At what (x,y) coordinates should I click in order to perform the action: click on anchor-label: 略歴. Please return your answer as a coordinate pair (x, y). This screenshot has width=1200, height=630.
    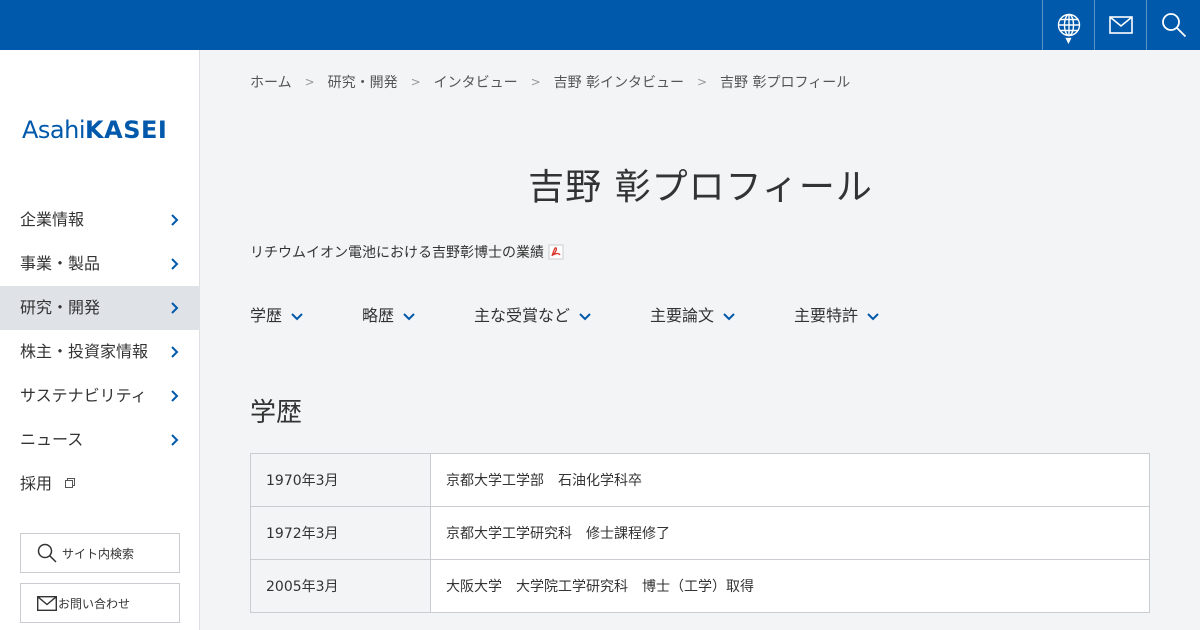
    Looking at the image, I should click on (378, 315).